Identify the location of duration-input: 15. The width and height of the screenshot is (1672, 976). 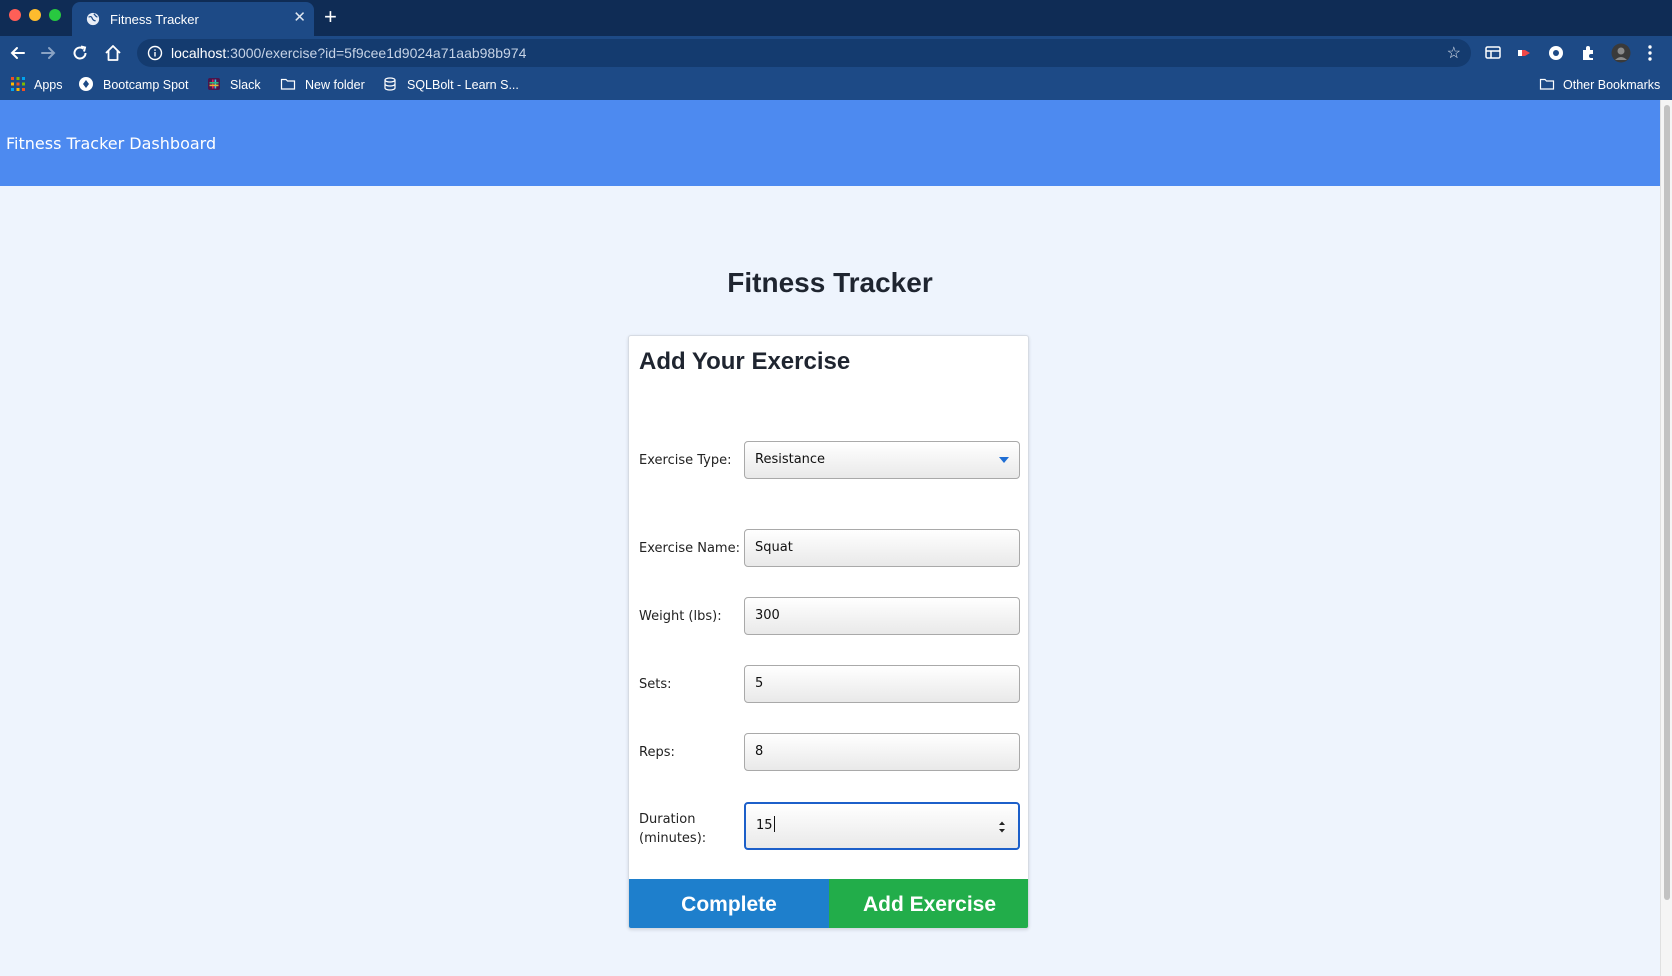
(882, 826).